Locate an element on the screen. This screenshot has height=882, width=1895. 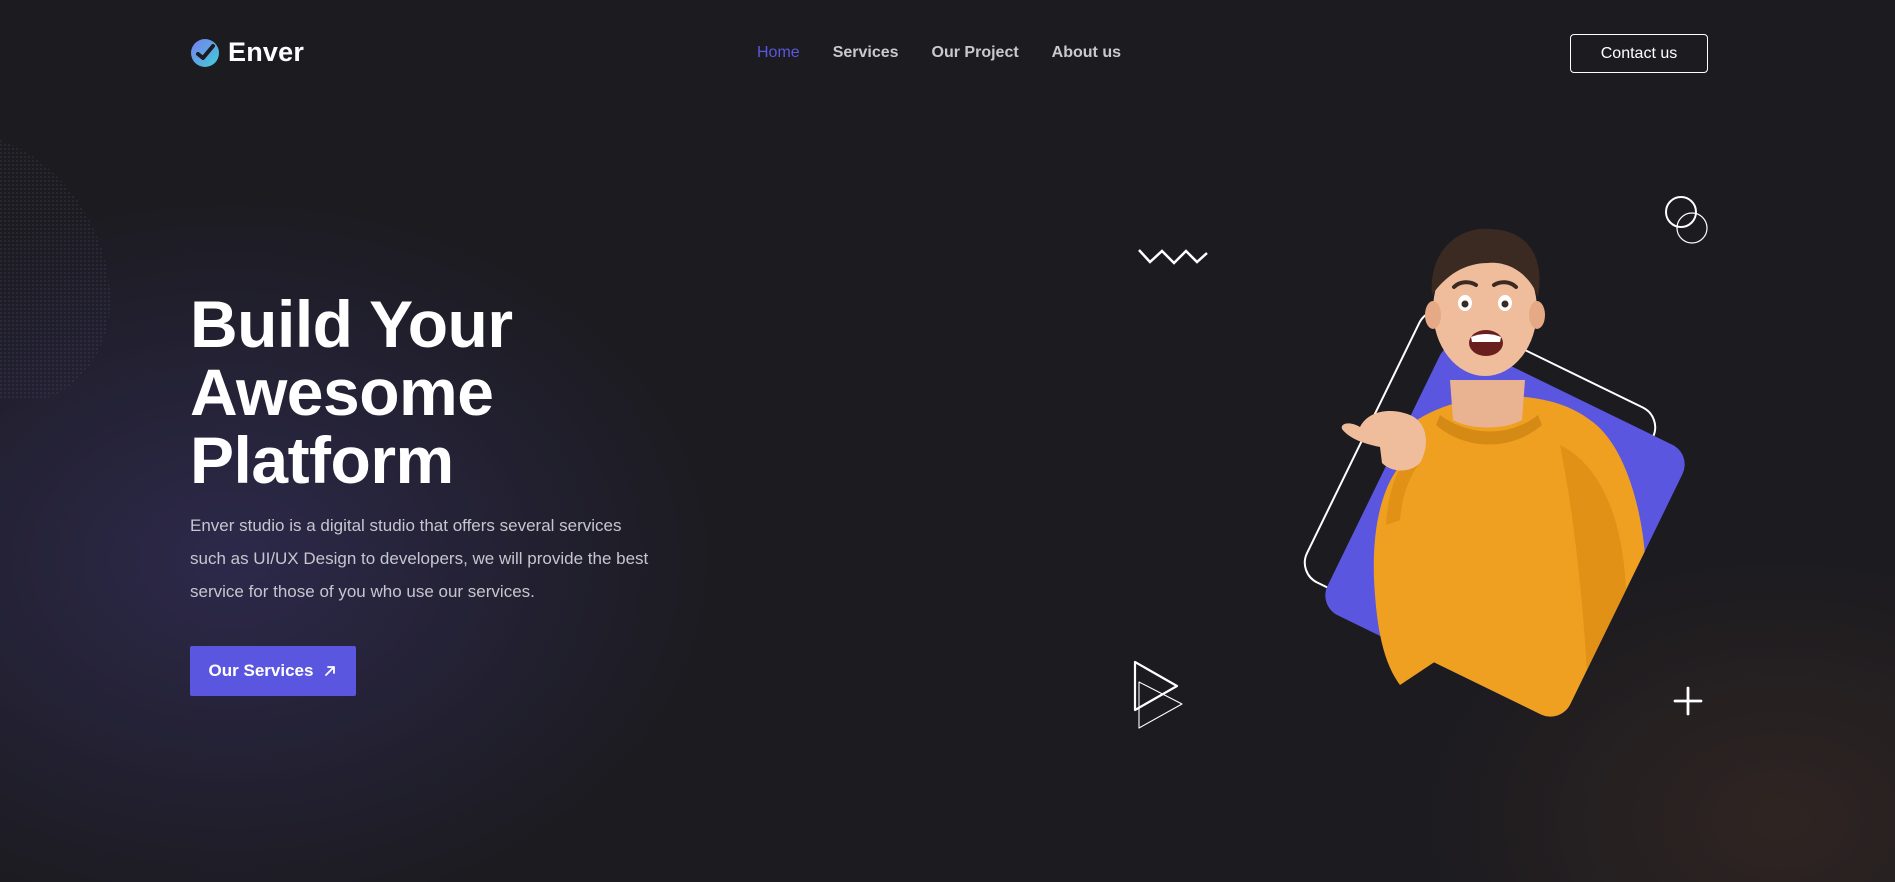
brand-logo: Enver is located at coordinates (247, 52).